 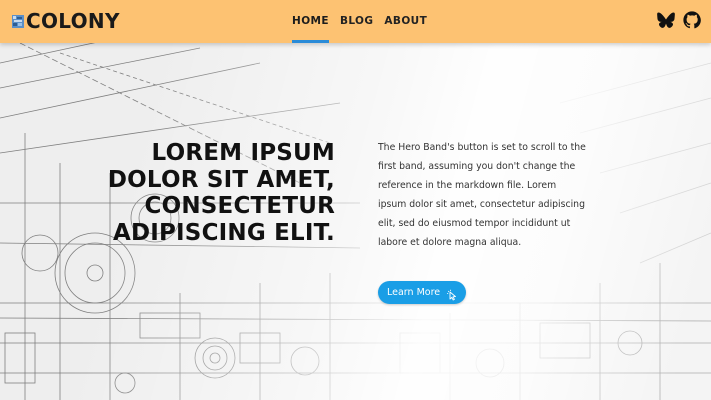 What do you see at coordinates (452, 293) in the screenshot?
I see `pointer-click-icon` at bounding box center [452, 293].